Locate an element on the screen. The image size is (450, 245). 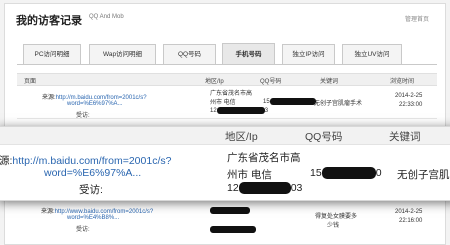
ip-address: 12 03 is located at coordinates (265, 188).